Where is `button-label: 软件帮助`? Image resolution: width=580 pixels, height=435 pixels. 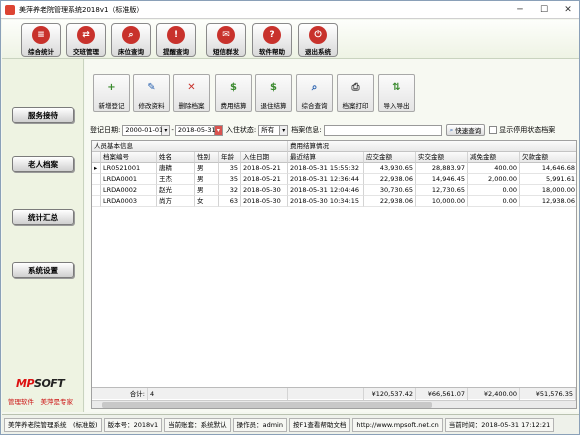
button-label: 软件帮助 is located at coordinates (272, 52).